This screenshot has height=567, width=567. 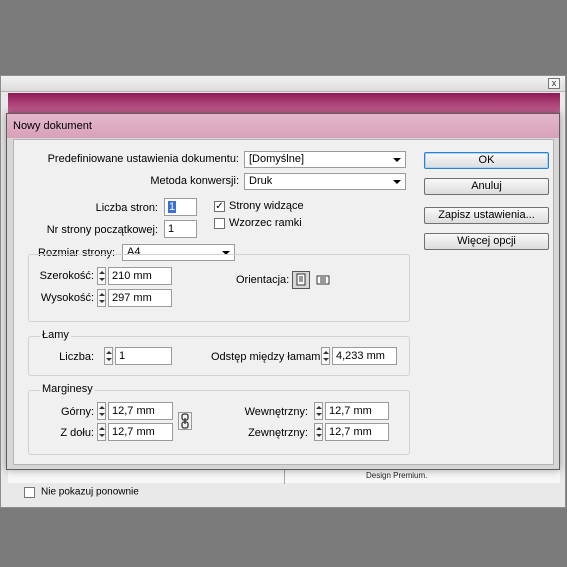 I want to click on pages-input: 1, so click(x=180, y=207).